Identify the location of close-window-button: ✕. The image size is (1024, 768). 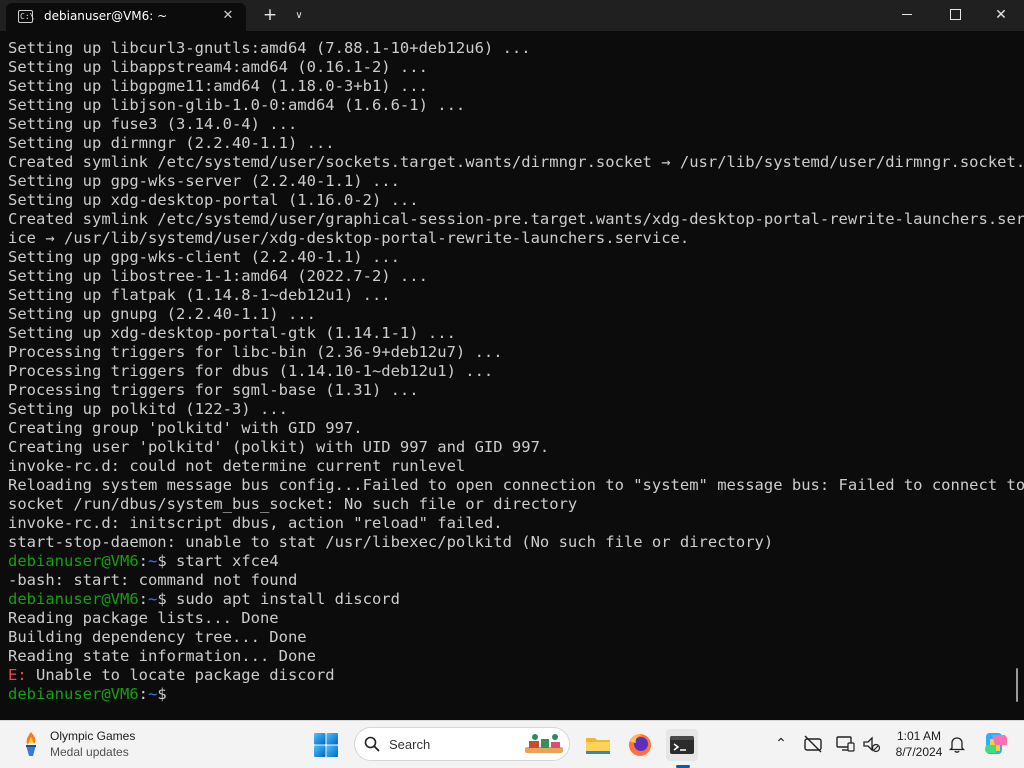
(1001, 15).